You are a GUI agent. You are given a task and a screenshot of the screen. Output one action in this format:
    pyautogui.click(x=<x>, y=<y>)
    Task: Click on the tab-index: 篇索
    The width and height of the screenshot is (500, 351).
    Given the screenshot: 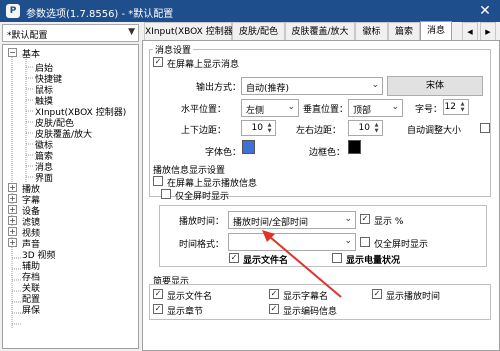 What is the action you would take?
    pyautogui.click(x=404, y=31)
    